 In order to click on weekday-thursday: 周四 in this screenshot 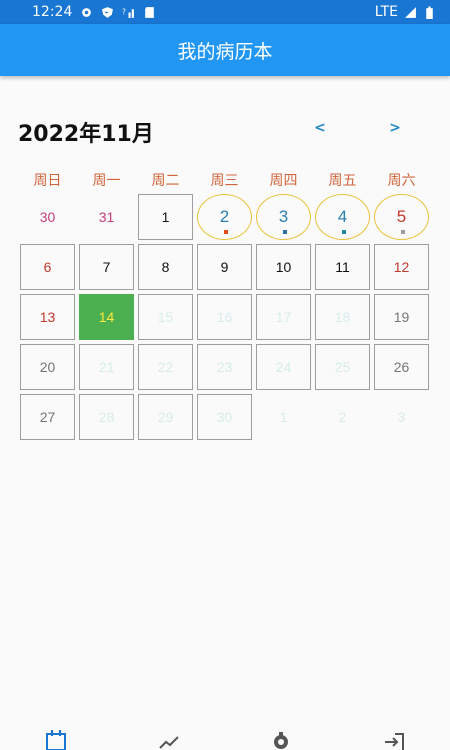, I will do `click(283, 181)`.